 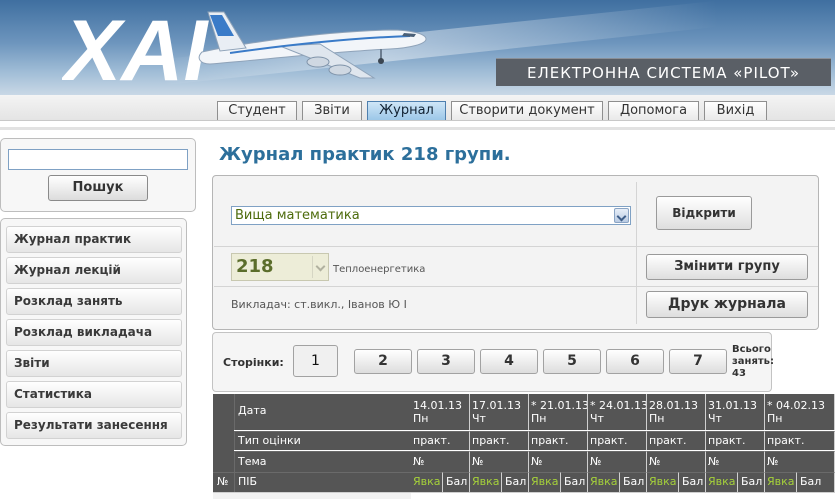 I want to click on total-lessons: Всього занять: 43, so click(x=753, y=362).